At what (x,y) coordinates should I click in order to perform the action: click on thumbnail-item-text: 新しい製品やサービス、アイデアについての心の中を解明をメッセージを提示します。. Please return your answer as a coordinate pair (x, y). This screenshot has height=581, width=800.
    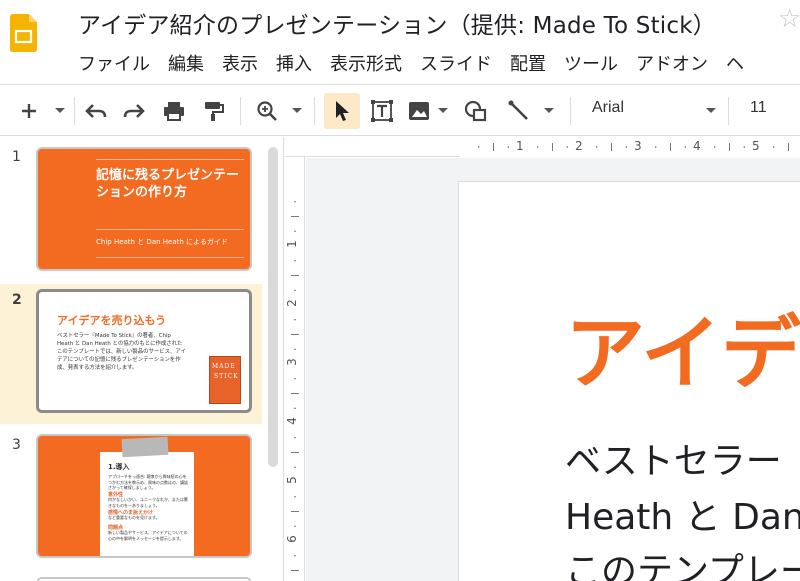
    Looking at the image, I should click on (148, 535).